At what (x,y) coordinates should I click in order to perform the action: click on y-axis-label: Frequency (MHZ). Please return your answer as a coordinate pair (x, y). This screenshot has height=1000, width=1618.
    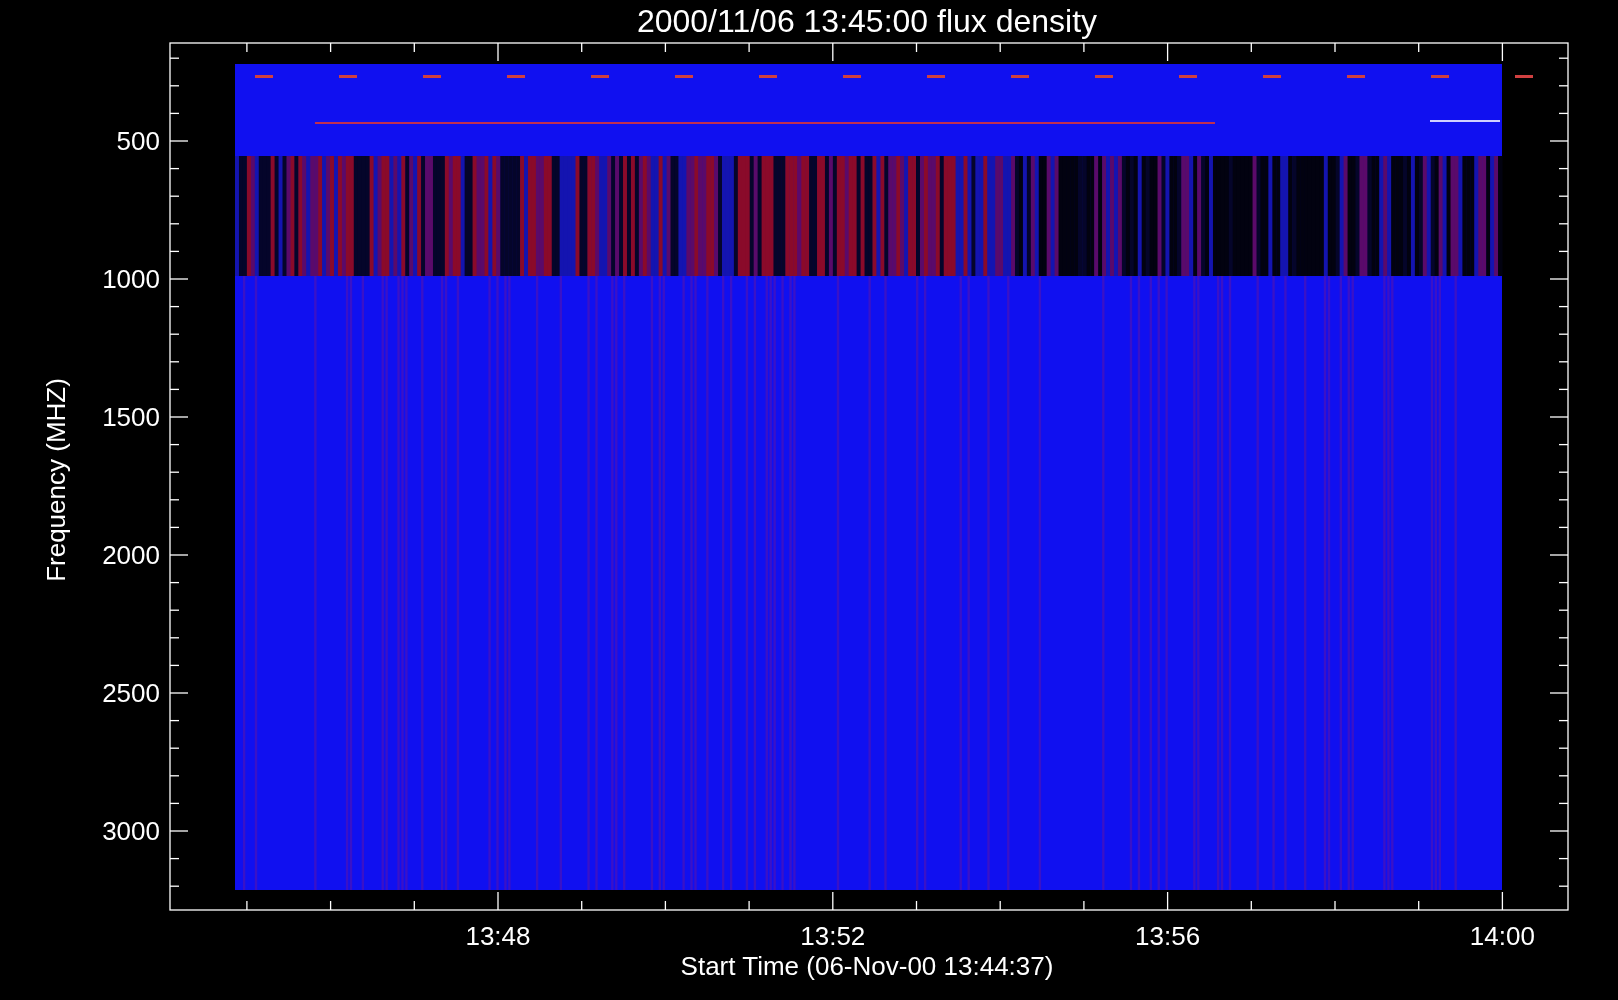
    Looking at the image, I should click on (56, 480).